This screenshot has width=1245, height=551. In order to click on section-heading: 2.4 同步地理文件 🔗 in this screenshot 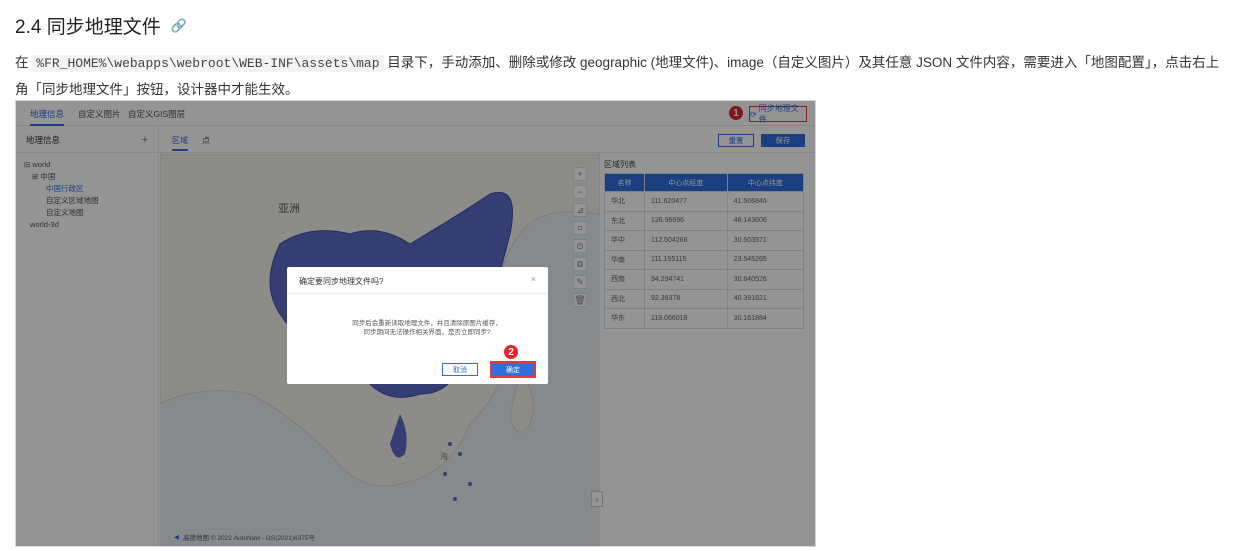, I will do `click(101, 25)`.